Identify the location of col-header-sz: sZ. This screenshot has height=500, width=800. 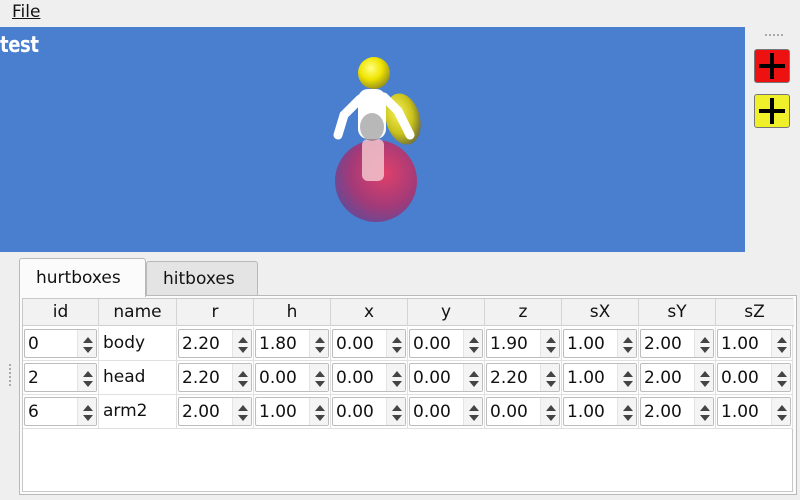
(754, 312).